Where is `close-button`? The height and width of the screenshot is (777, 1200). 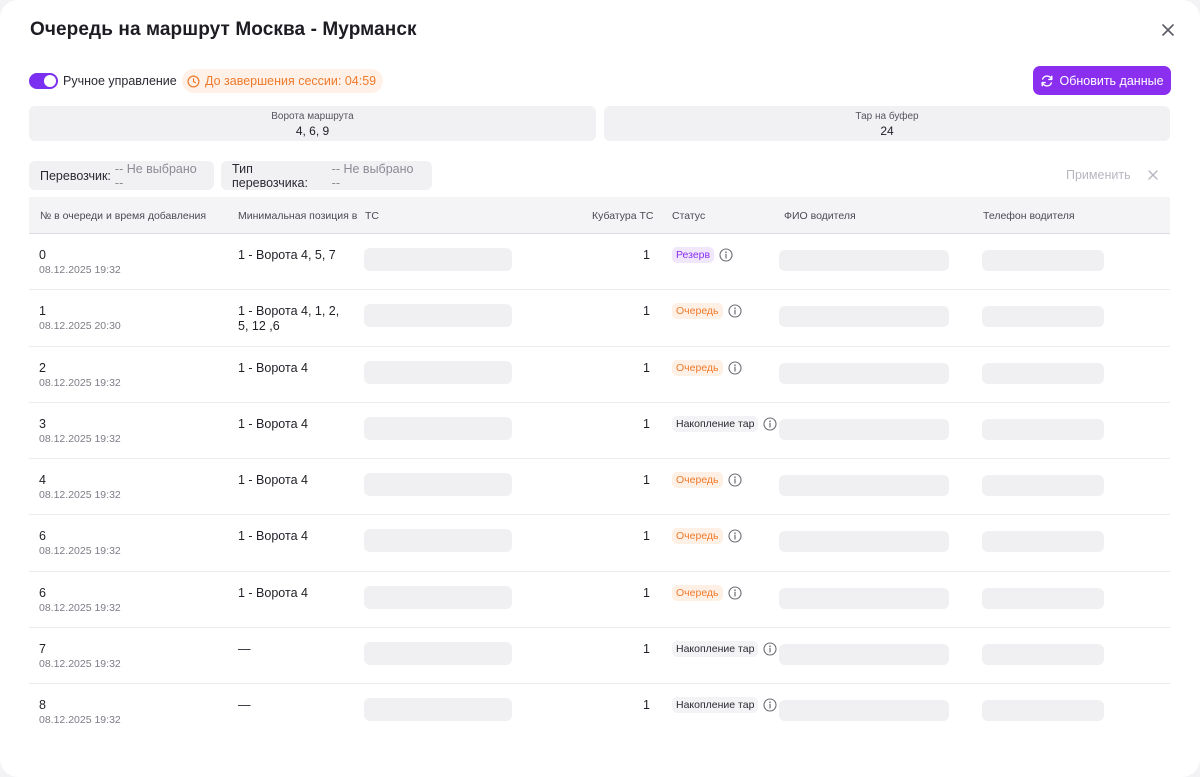 close-button is located at coordinates (1168, 30).